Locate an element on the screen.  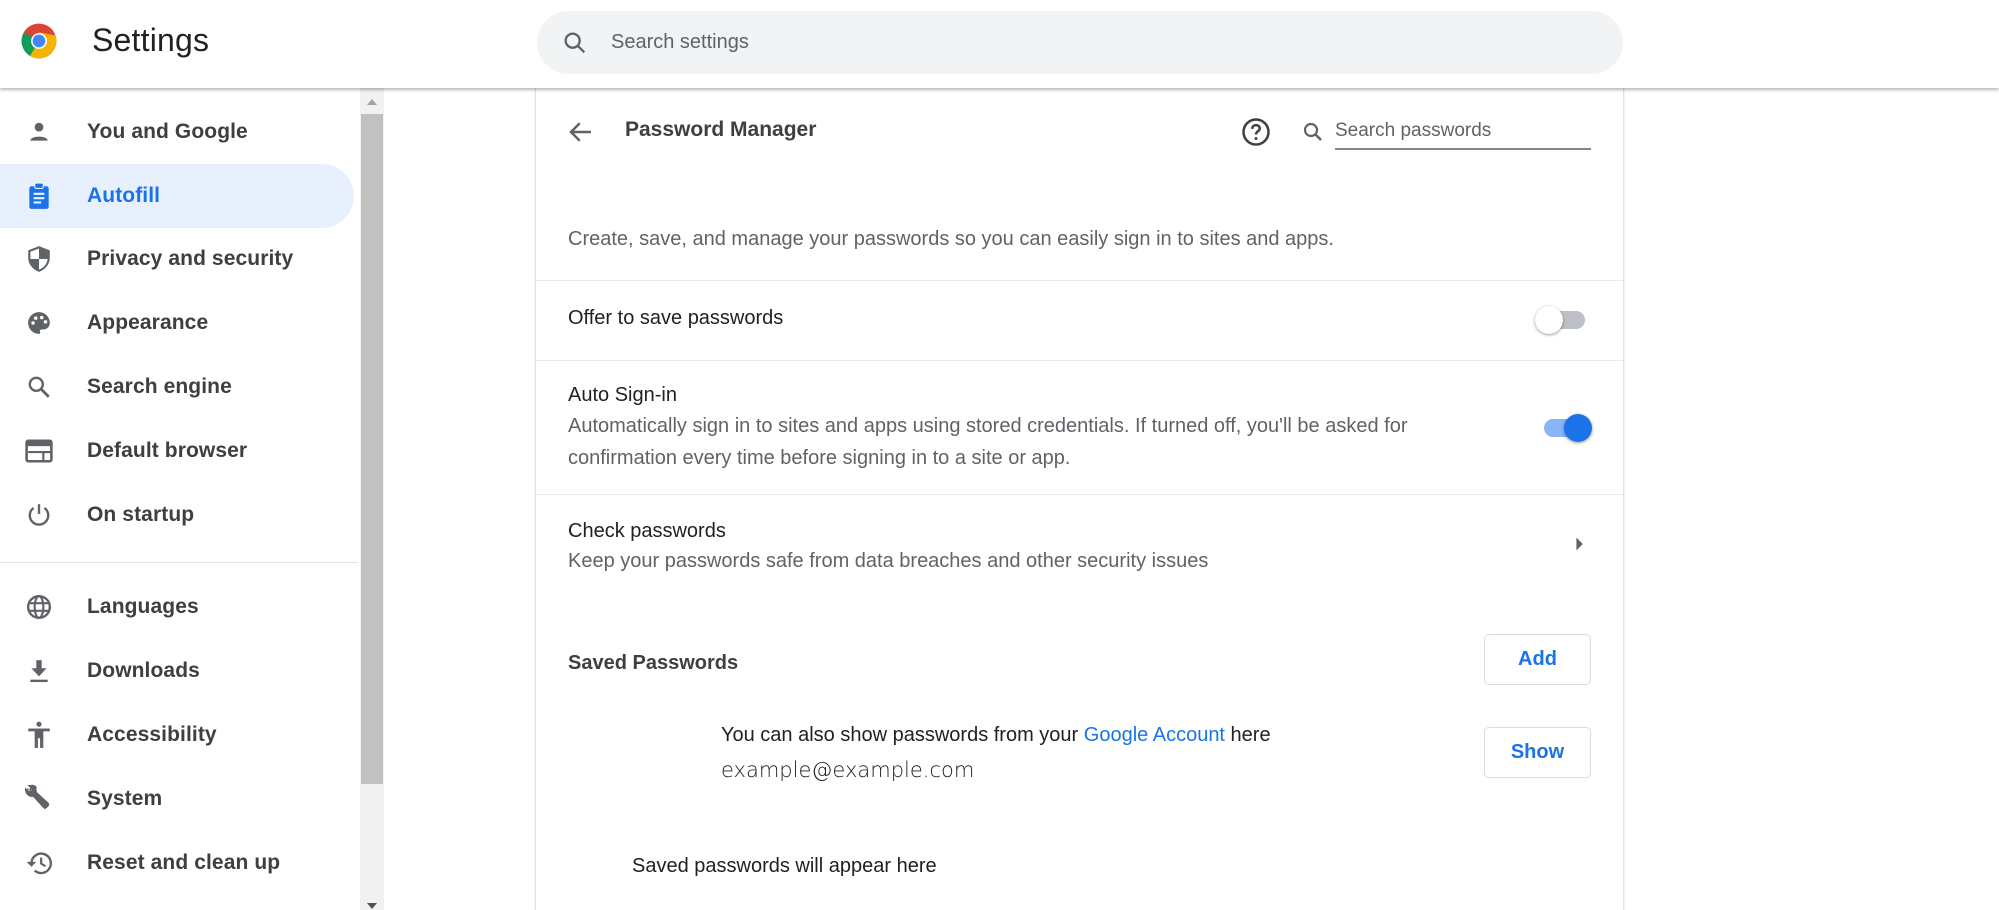
notice-text-after: here is located at coordinates (1248, 735).